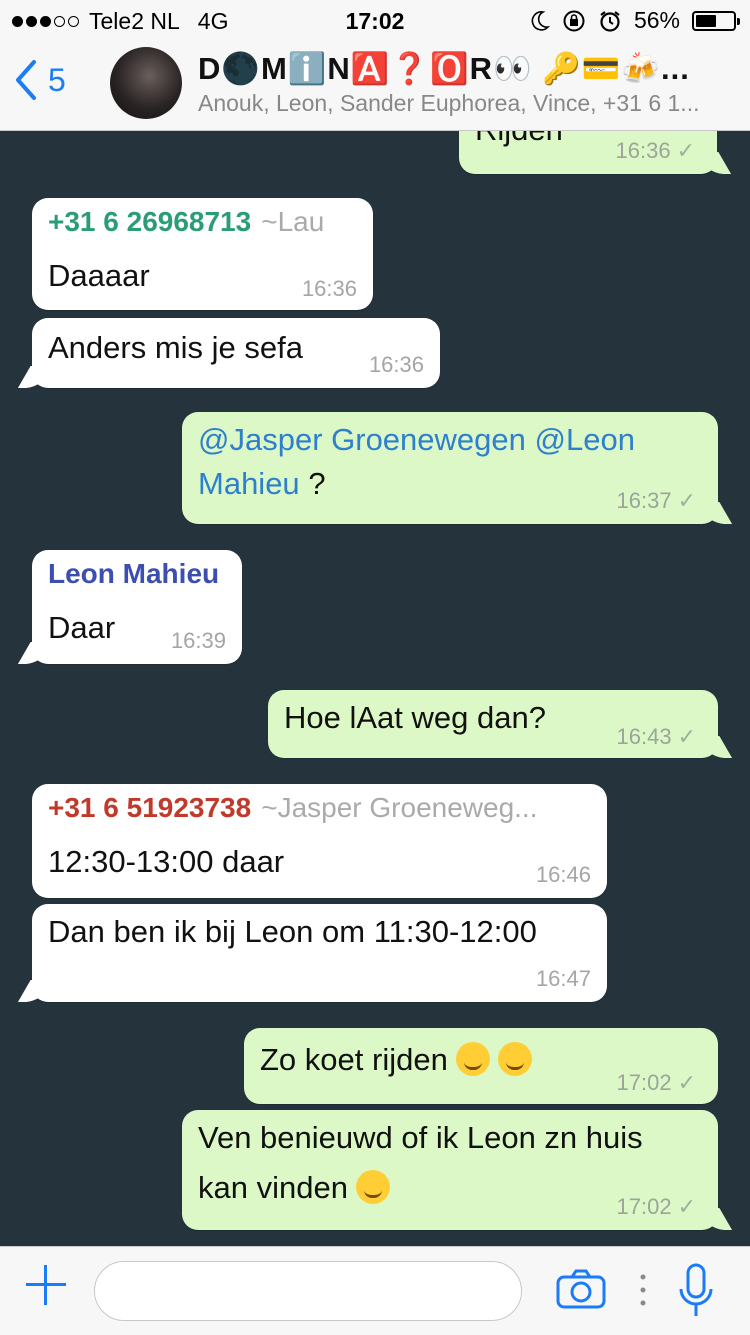 The width and height of the screenshot is (750, 1335). I want to click on mention: @Leon, so click(585, 439).